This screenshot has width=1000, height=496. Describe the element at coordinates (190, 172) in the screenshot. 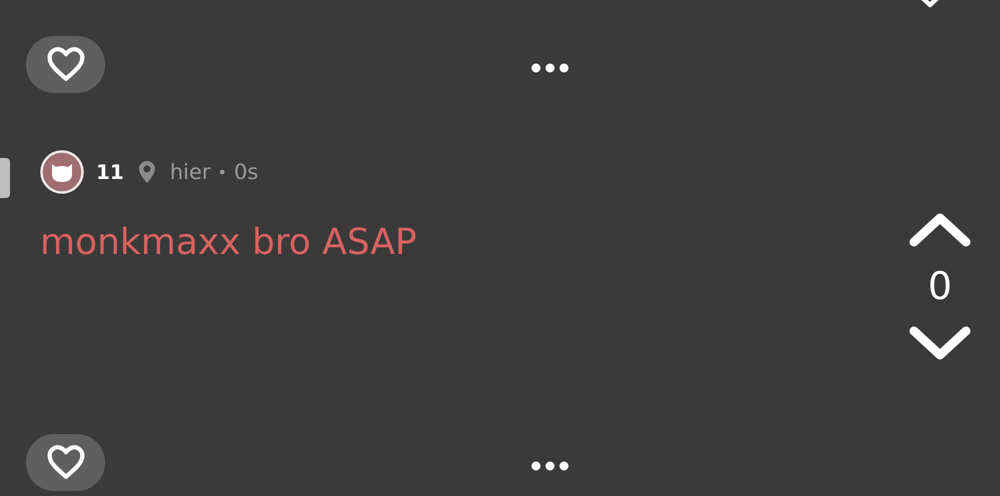

I see `location-label: hier` at that location.